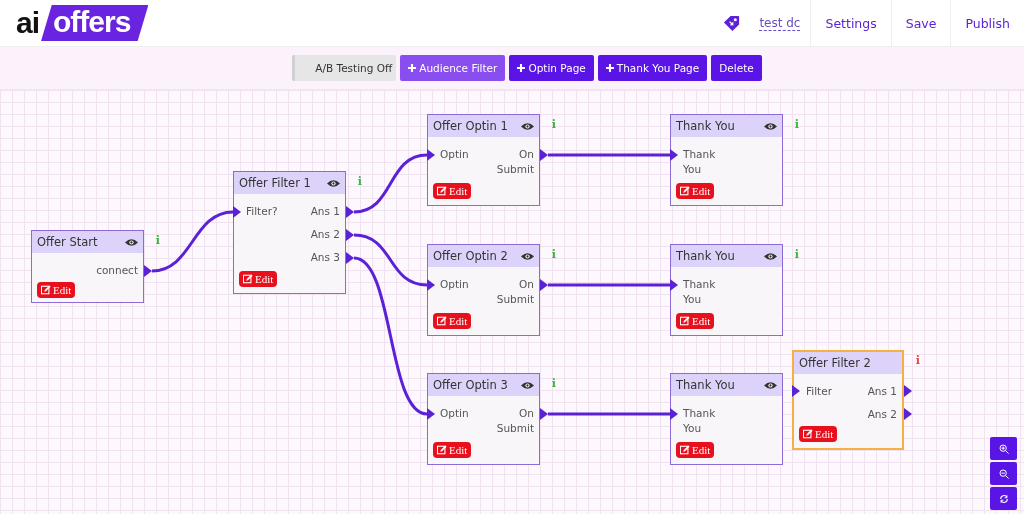 The height and width of the screenshot is (514, 1024). I want to click on input-label: Filter, so click(819, 391).